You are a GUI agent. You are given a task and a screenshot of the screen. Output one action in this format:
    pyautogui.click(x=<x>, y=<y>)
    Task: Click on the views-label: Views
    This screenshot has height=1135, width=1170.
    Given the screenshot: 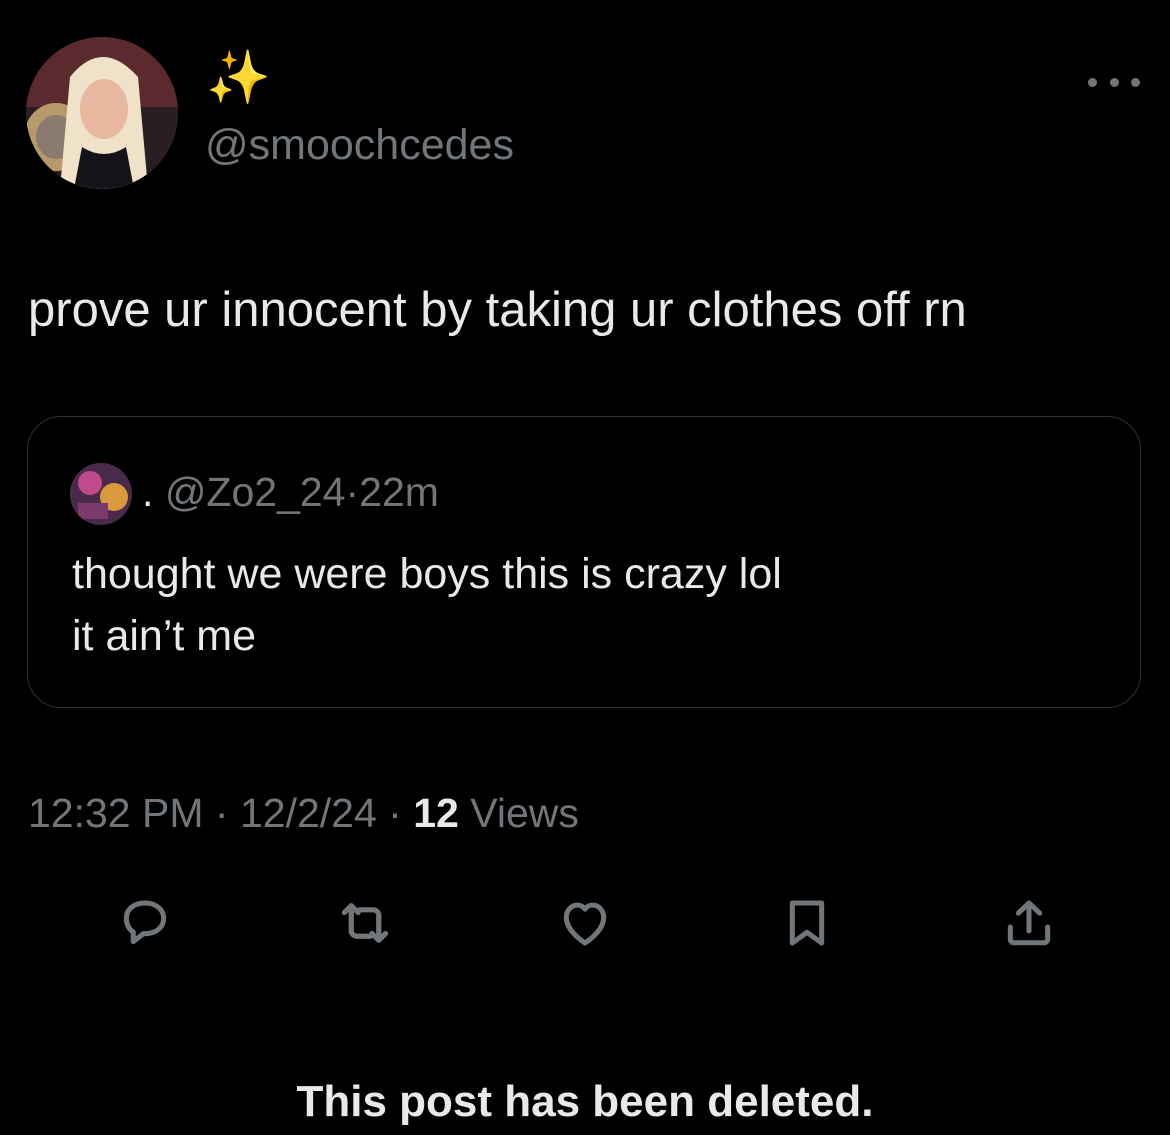 What is the action you would take?
    pyautogui.click(x=524, y=813)
    